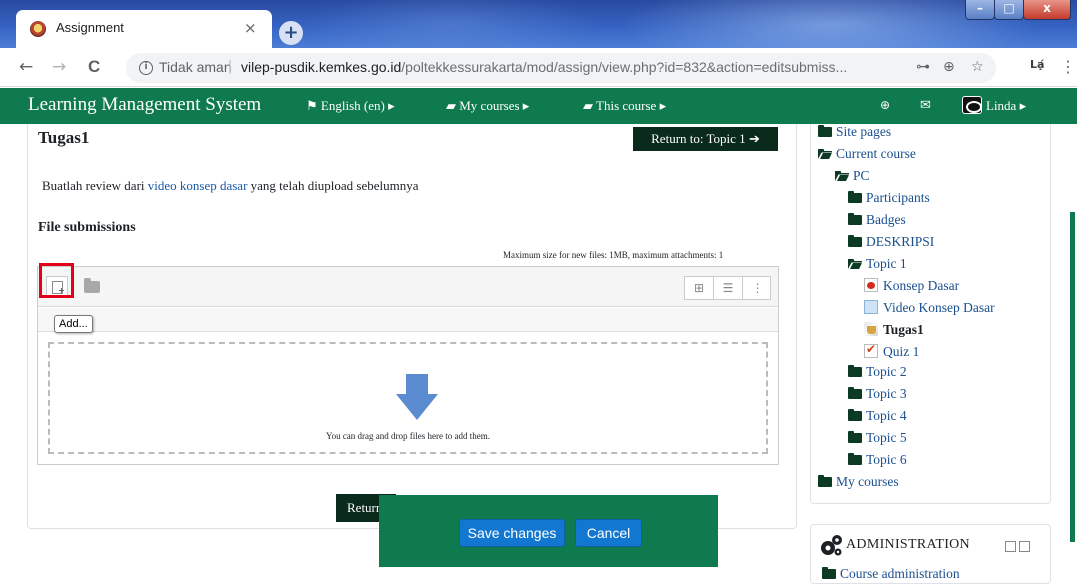  What do you see at coordinates (886, 393) in the screenshot?
I see `tree-item-label: Topic 3` at bounding box center [886, 393].